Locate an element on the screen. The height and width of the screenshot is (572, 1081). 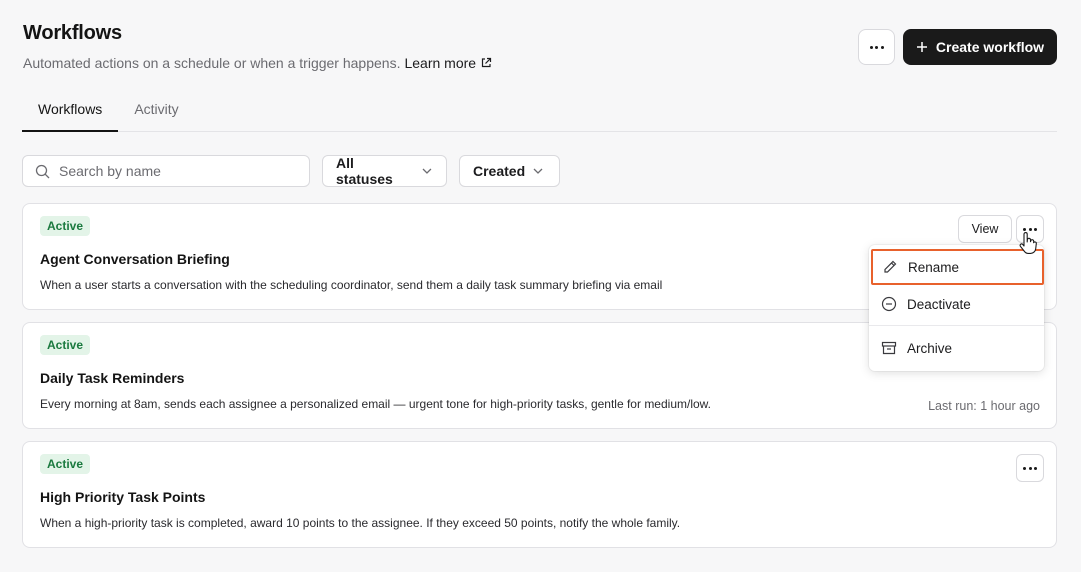
tab-workflows-label: Workflows is located at coordinates (70, 109).